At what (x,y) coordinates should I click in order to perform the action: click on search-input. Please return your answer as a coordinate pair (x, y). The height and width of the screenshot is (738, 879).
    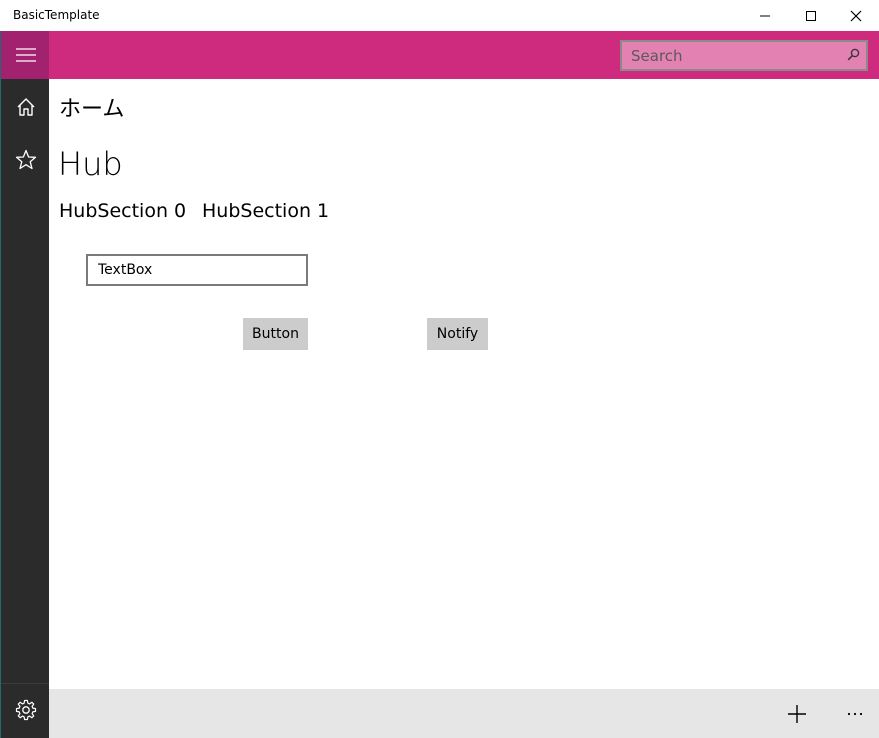
    Looking at the image, I should click on (732, 55).